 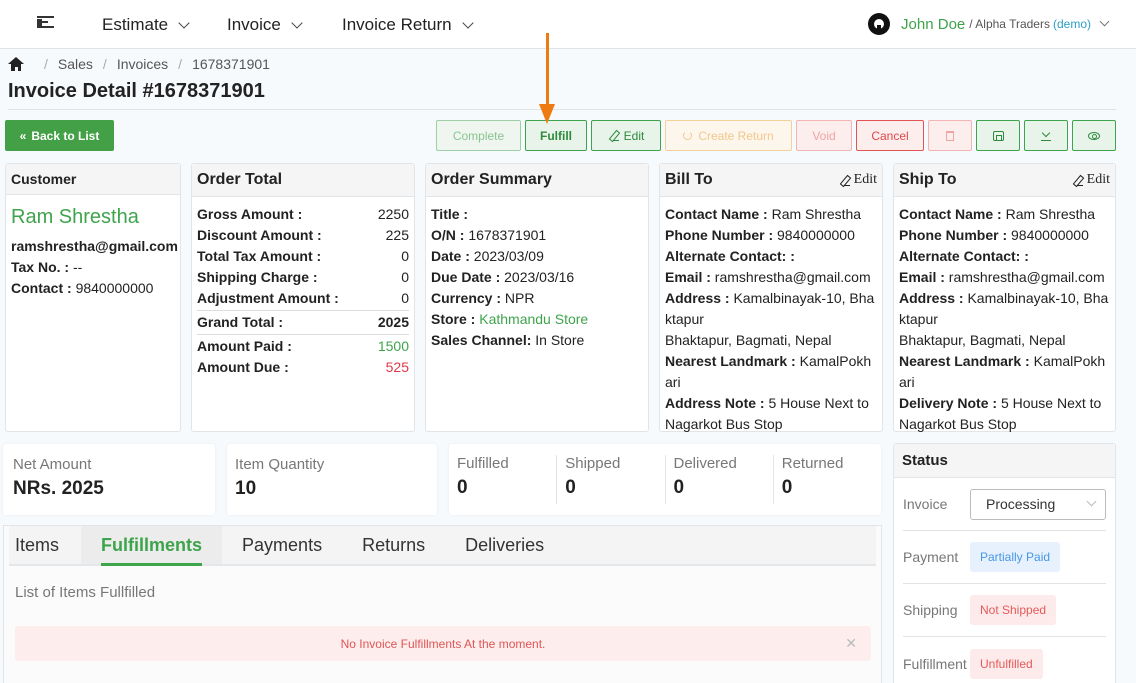 What do you see at coordinates (489, 235) in the screenshot?
I see `summary-order-number: O/N : 1678371901` at bounding box center [489, 235].